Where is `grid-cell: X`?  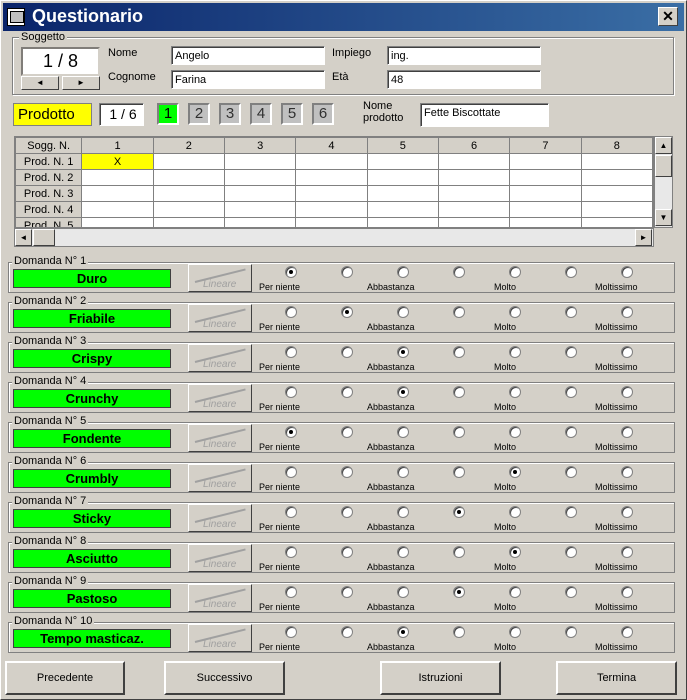
grid-cell: X is located at coordinates (117, 161).